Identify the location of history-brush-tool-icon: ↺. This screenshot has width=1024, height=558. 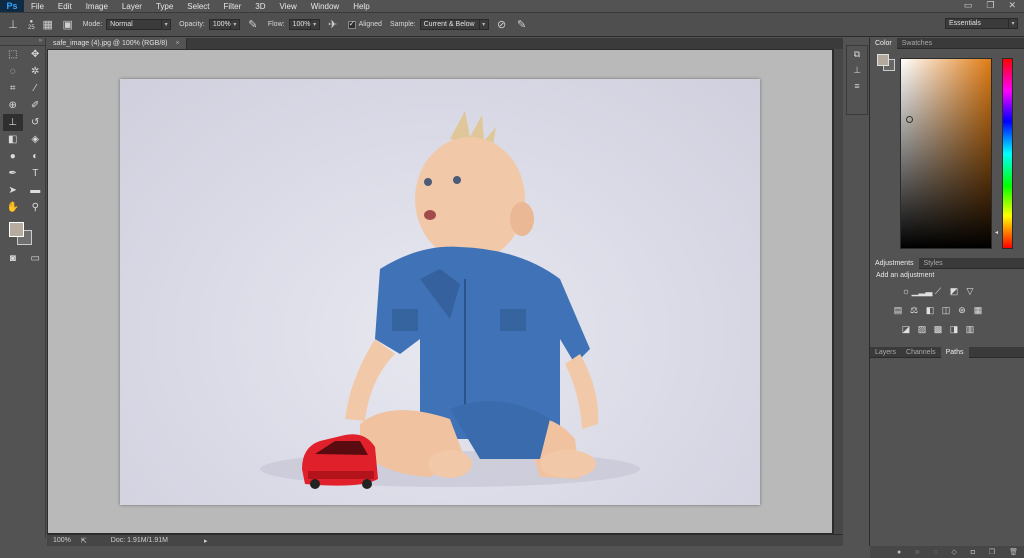
(36, 122).